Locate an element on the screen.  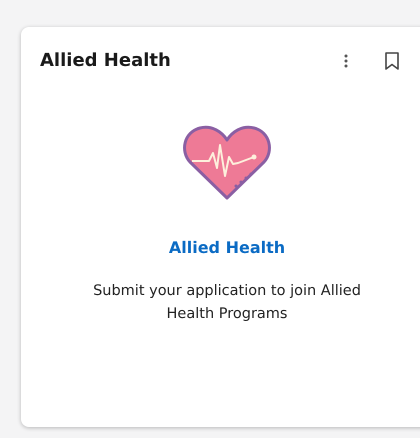
more-vertical-icon is located at coordinates (346, 61).